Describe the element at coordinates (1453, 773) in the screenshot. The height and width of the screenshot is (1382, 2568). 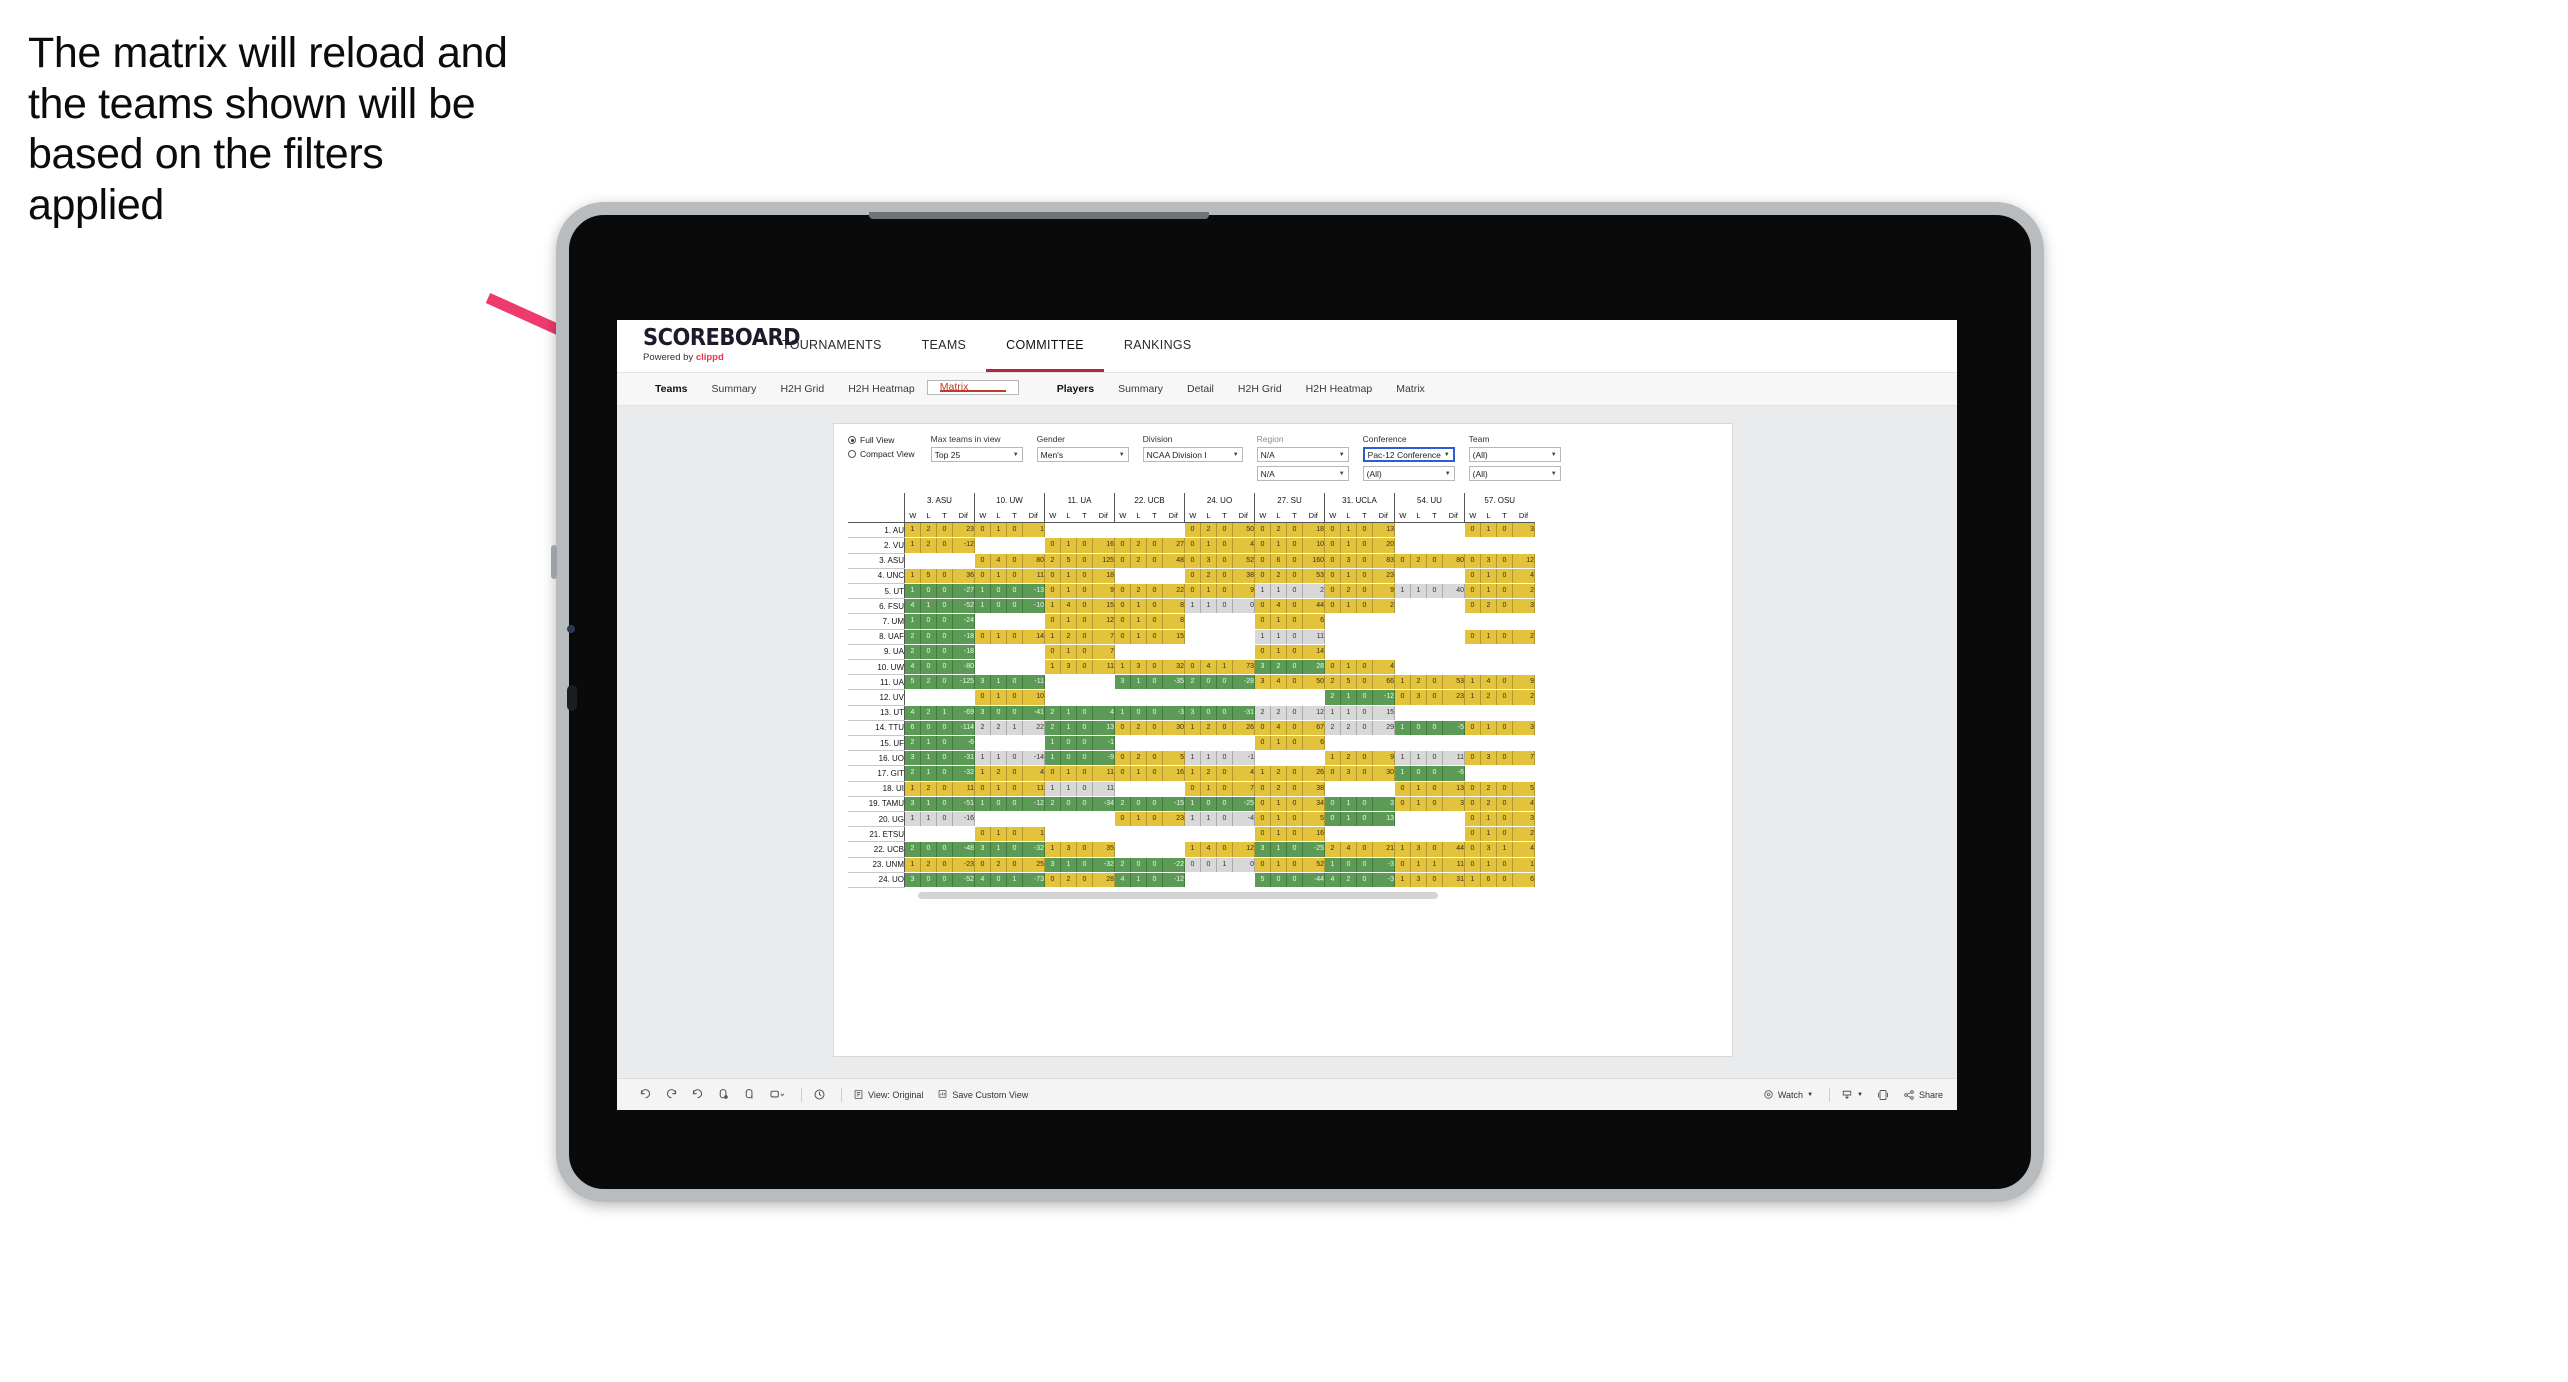
I see `matrix-cell: -6` at that location.